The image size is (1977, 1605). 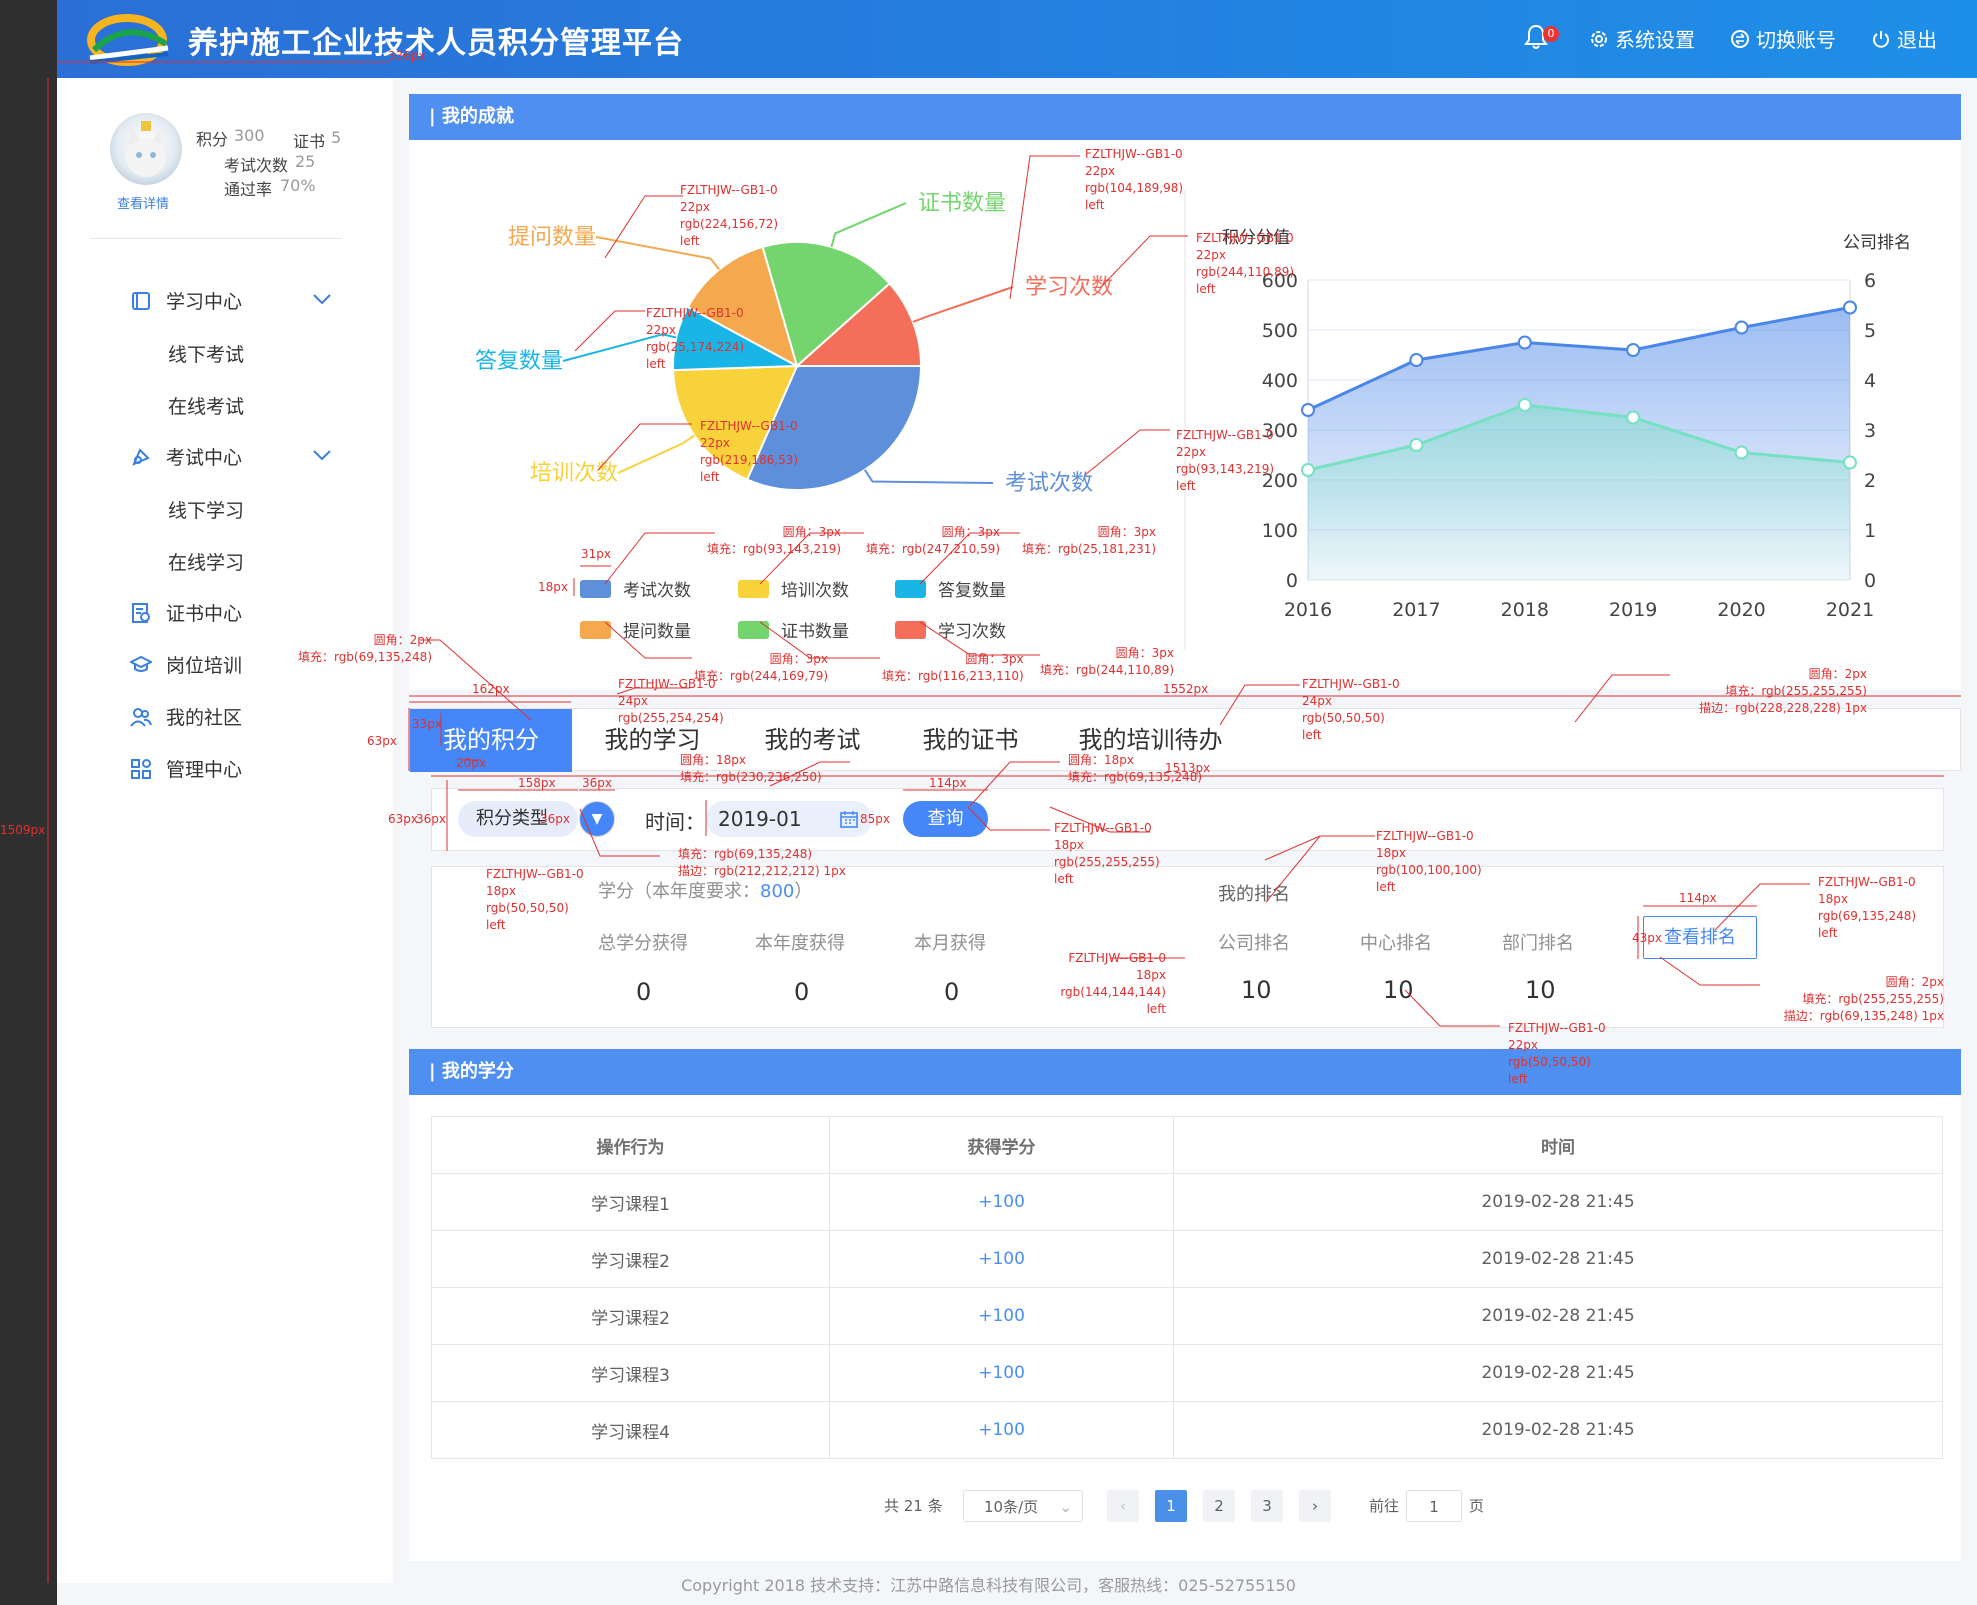 I want to click on y2-tick-label: 0, so click(x=1870, y=581).